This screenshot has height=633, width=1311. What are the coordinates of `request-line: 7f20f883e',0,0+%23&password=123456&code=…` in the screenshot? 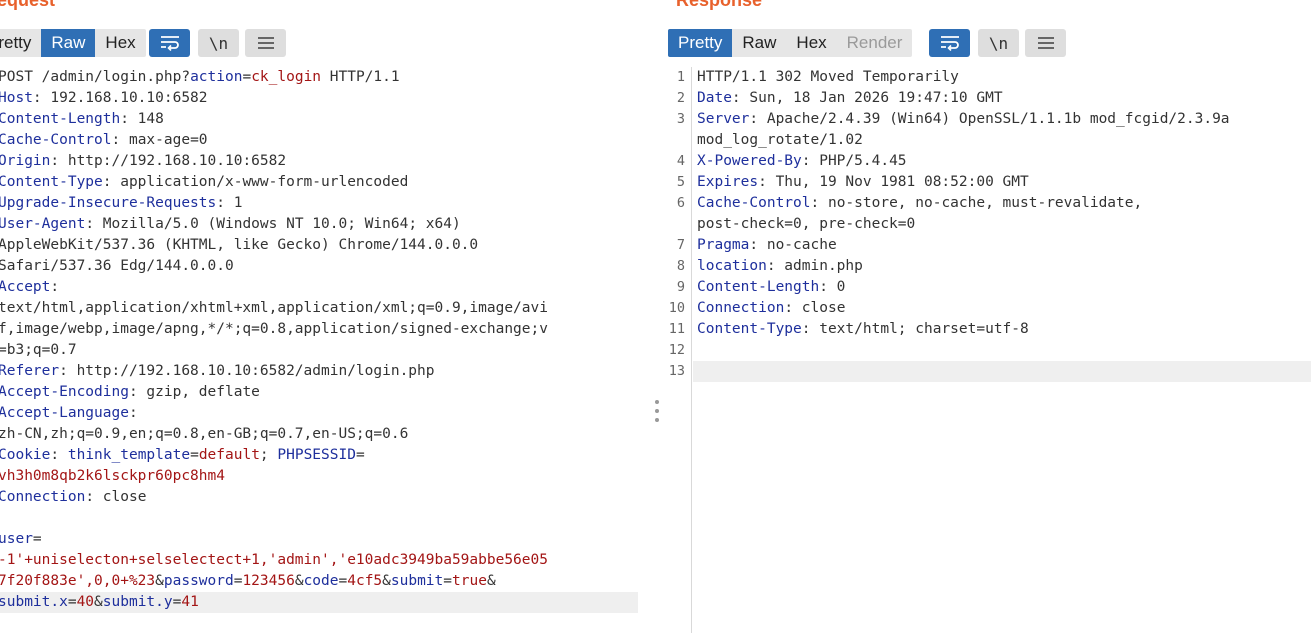 It's located at (319, 581).